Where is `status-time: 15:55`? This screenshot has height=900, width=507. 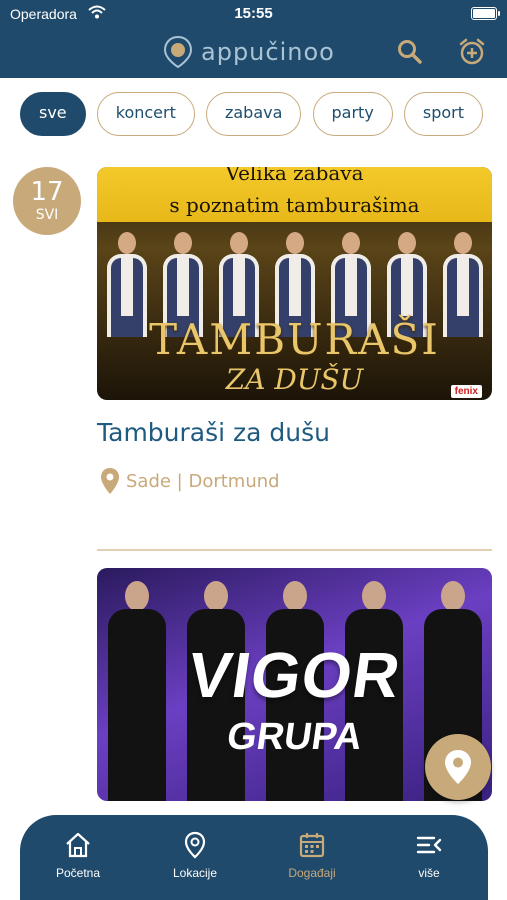 status-time: 15:55 is located at coordinates (253, 13).